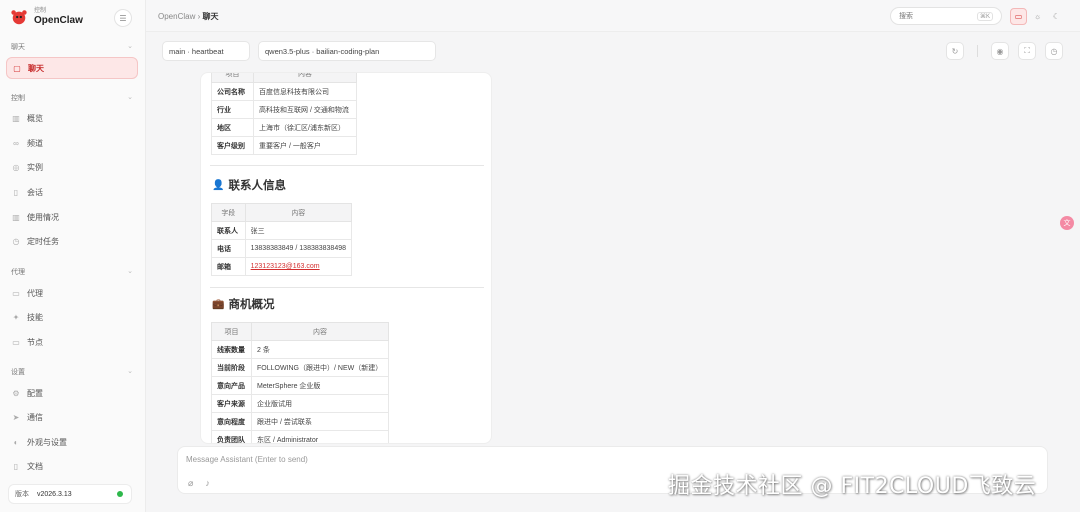 The image size is (1080, 512). I want to click on theme-dark-button: ☾, so click(1056, 16).